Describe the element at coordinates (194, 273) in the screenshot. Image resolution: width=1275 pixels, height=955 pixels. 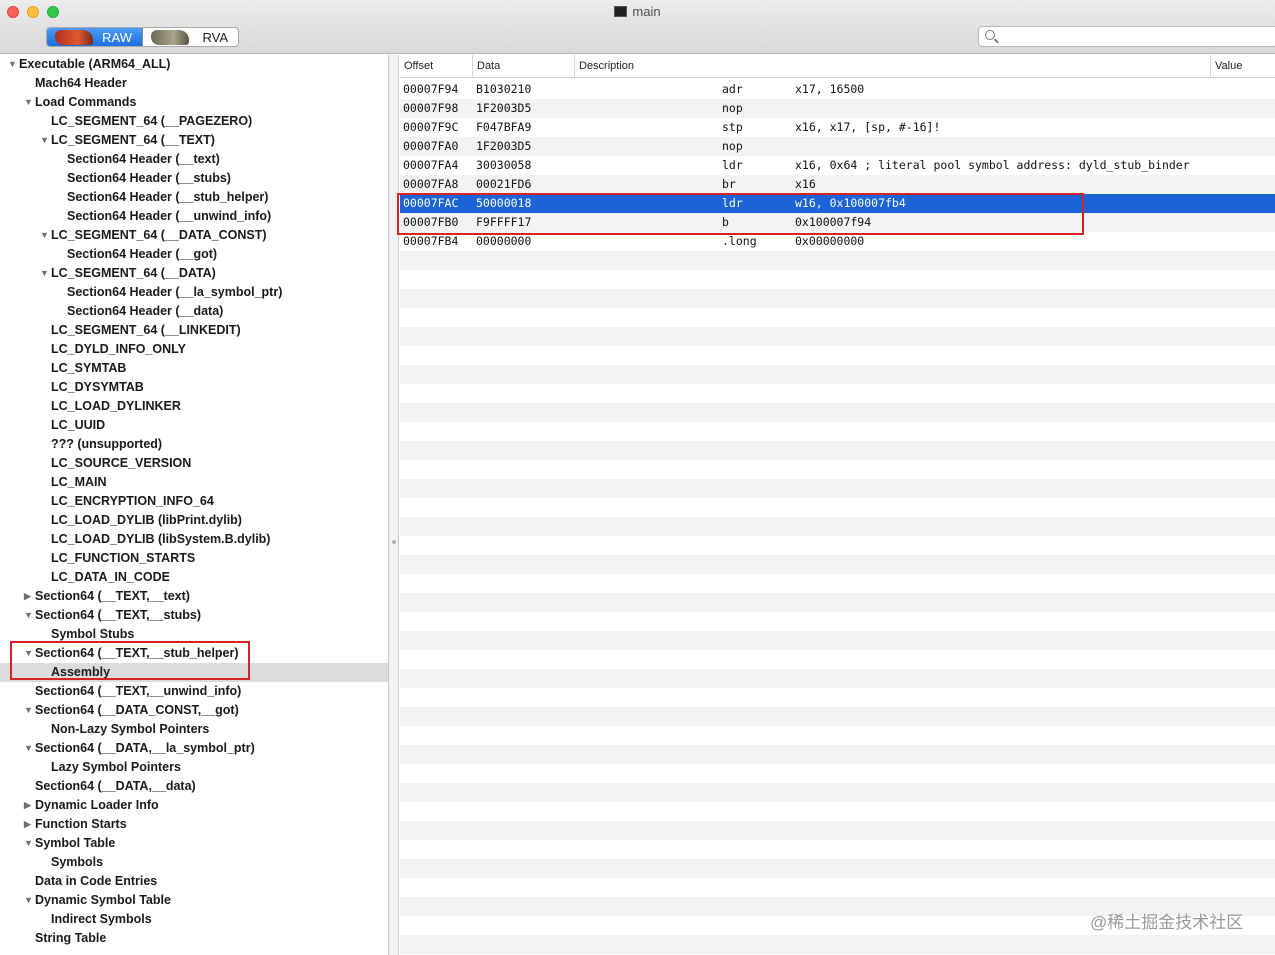
I see `sidebar-item: ▼ LC_SEGMENT_64 (__DATA)` at that location.